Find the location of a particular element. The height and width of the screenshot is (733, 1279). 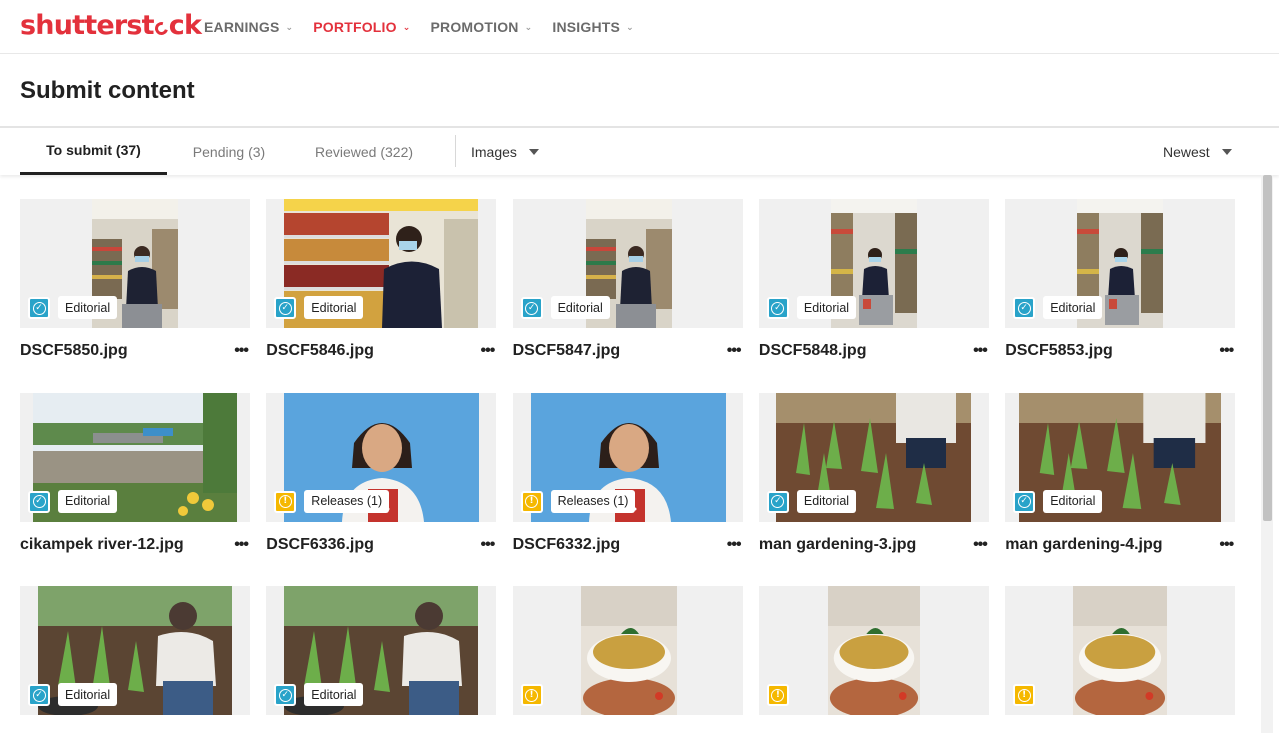

tab-to-submit: To submit (37) is located at coordinates (93, 151).